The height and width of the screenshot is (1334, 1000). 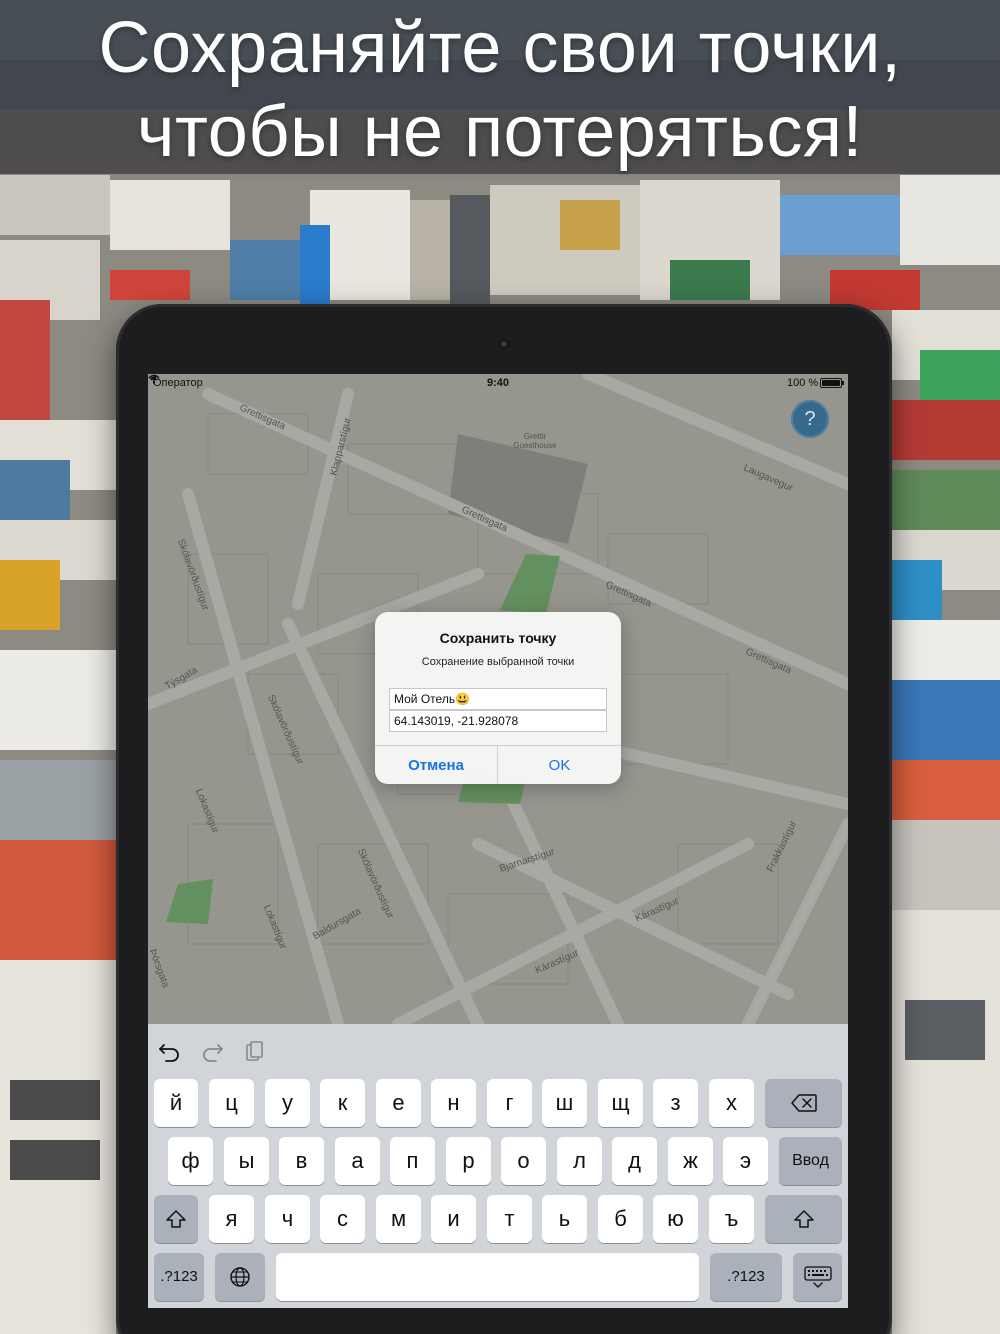 What do you see at coordinates (498, 721) in the screenshot?
I see `point-coordinates-field` at bounding box center [498, 721].